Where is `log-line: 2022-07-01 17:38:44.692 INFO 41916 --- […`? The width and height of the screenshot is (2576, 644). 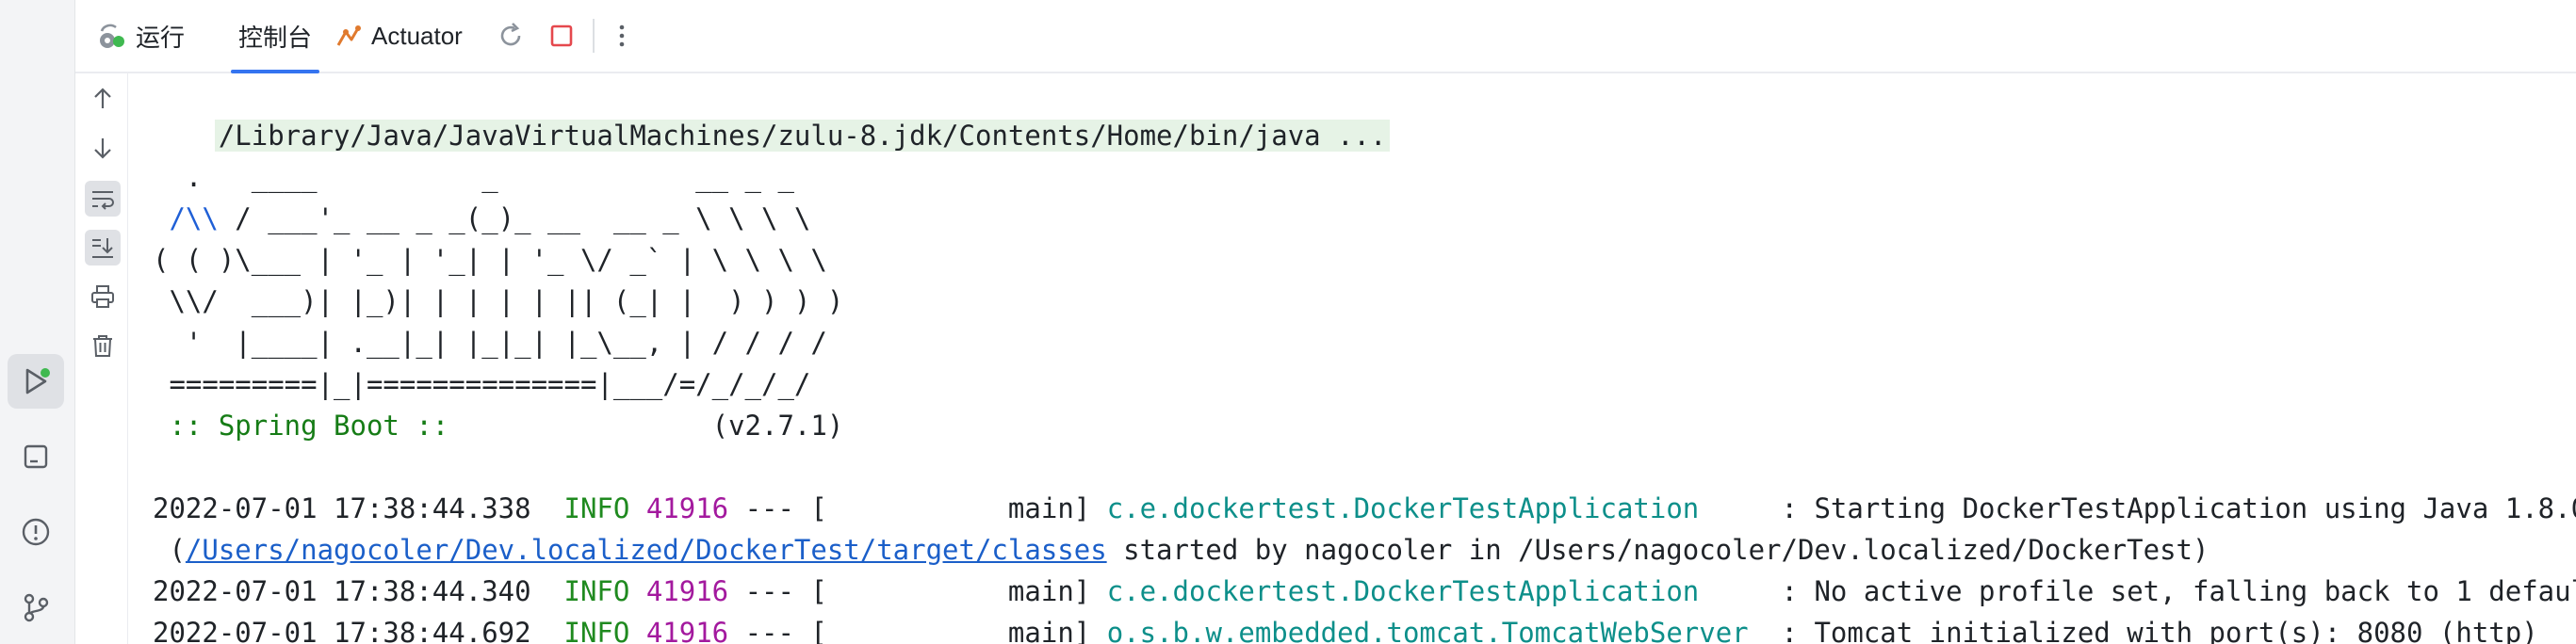 log-line: 2022-07-01 17:38:44.692 INFO 41916 --- [… is located at coordinates (1345, 628).